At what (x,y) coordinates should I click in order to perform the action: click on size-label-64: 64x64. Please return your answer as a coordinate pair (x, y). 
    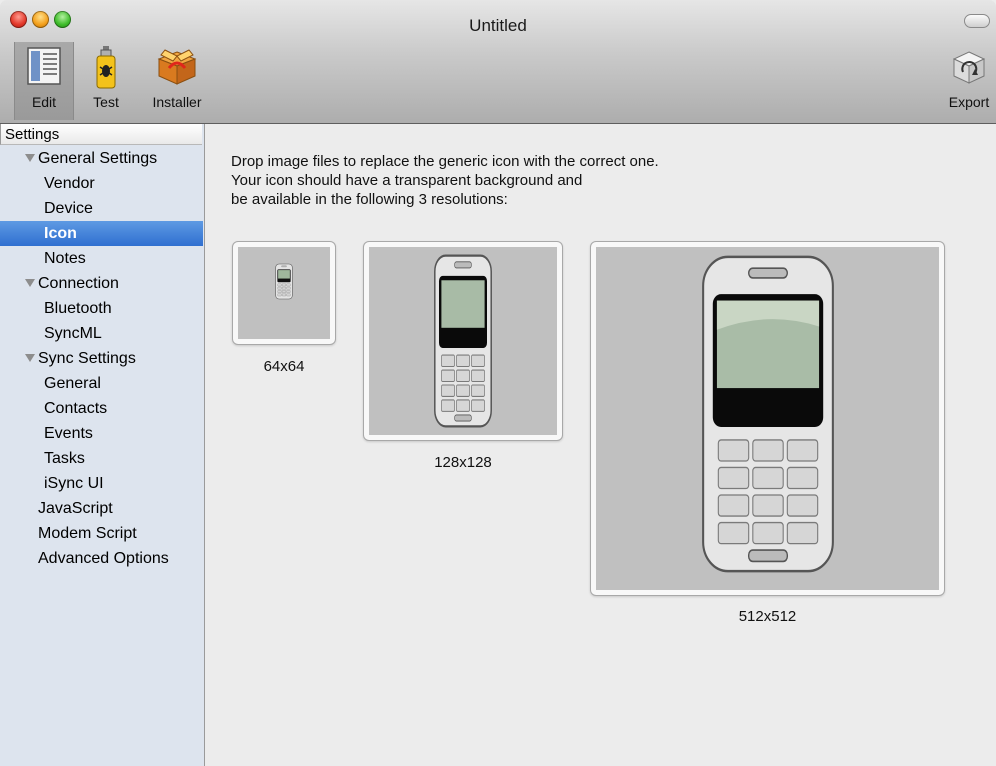
    Looking at the image, I should click on (284, 366).